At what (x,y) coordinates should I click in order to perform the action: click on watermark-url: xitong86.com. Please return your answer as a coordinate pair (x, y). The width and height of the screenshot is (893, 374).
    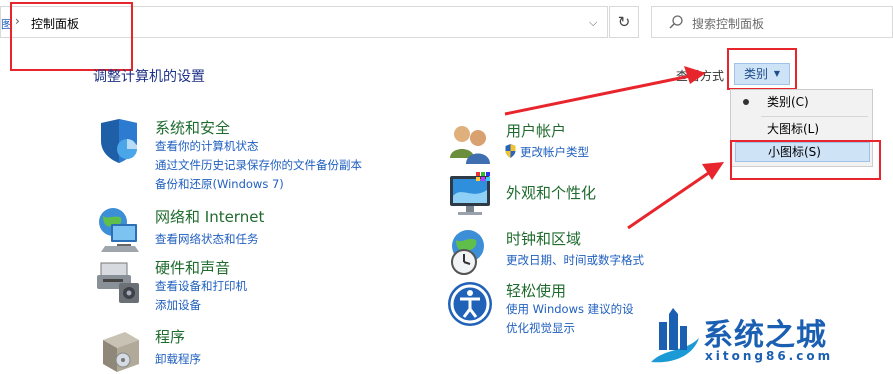
    Looking at the image, I should click on (769, 356).